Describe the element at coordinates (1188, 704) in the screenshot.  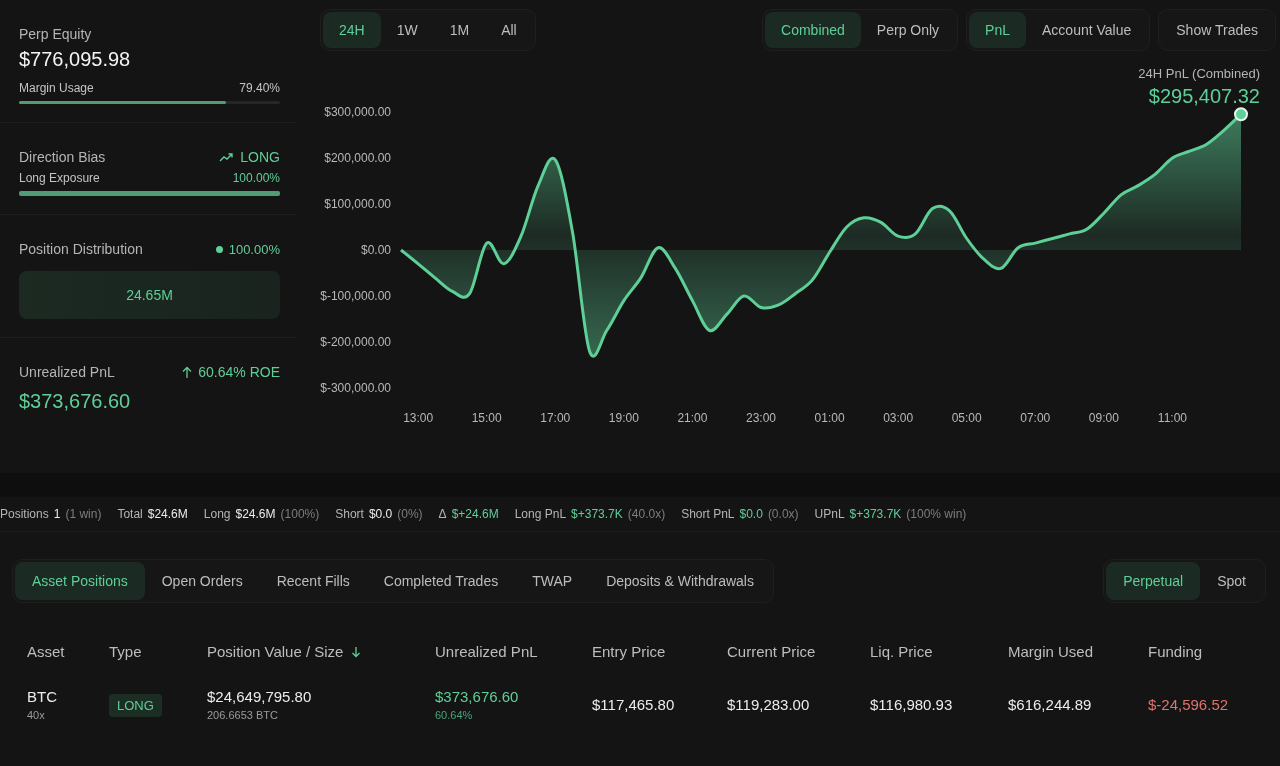
I see `funding: $-24,596.52` at that location.